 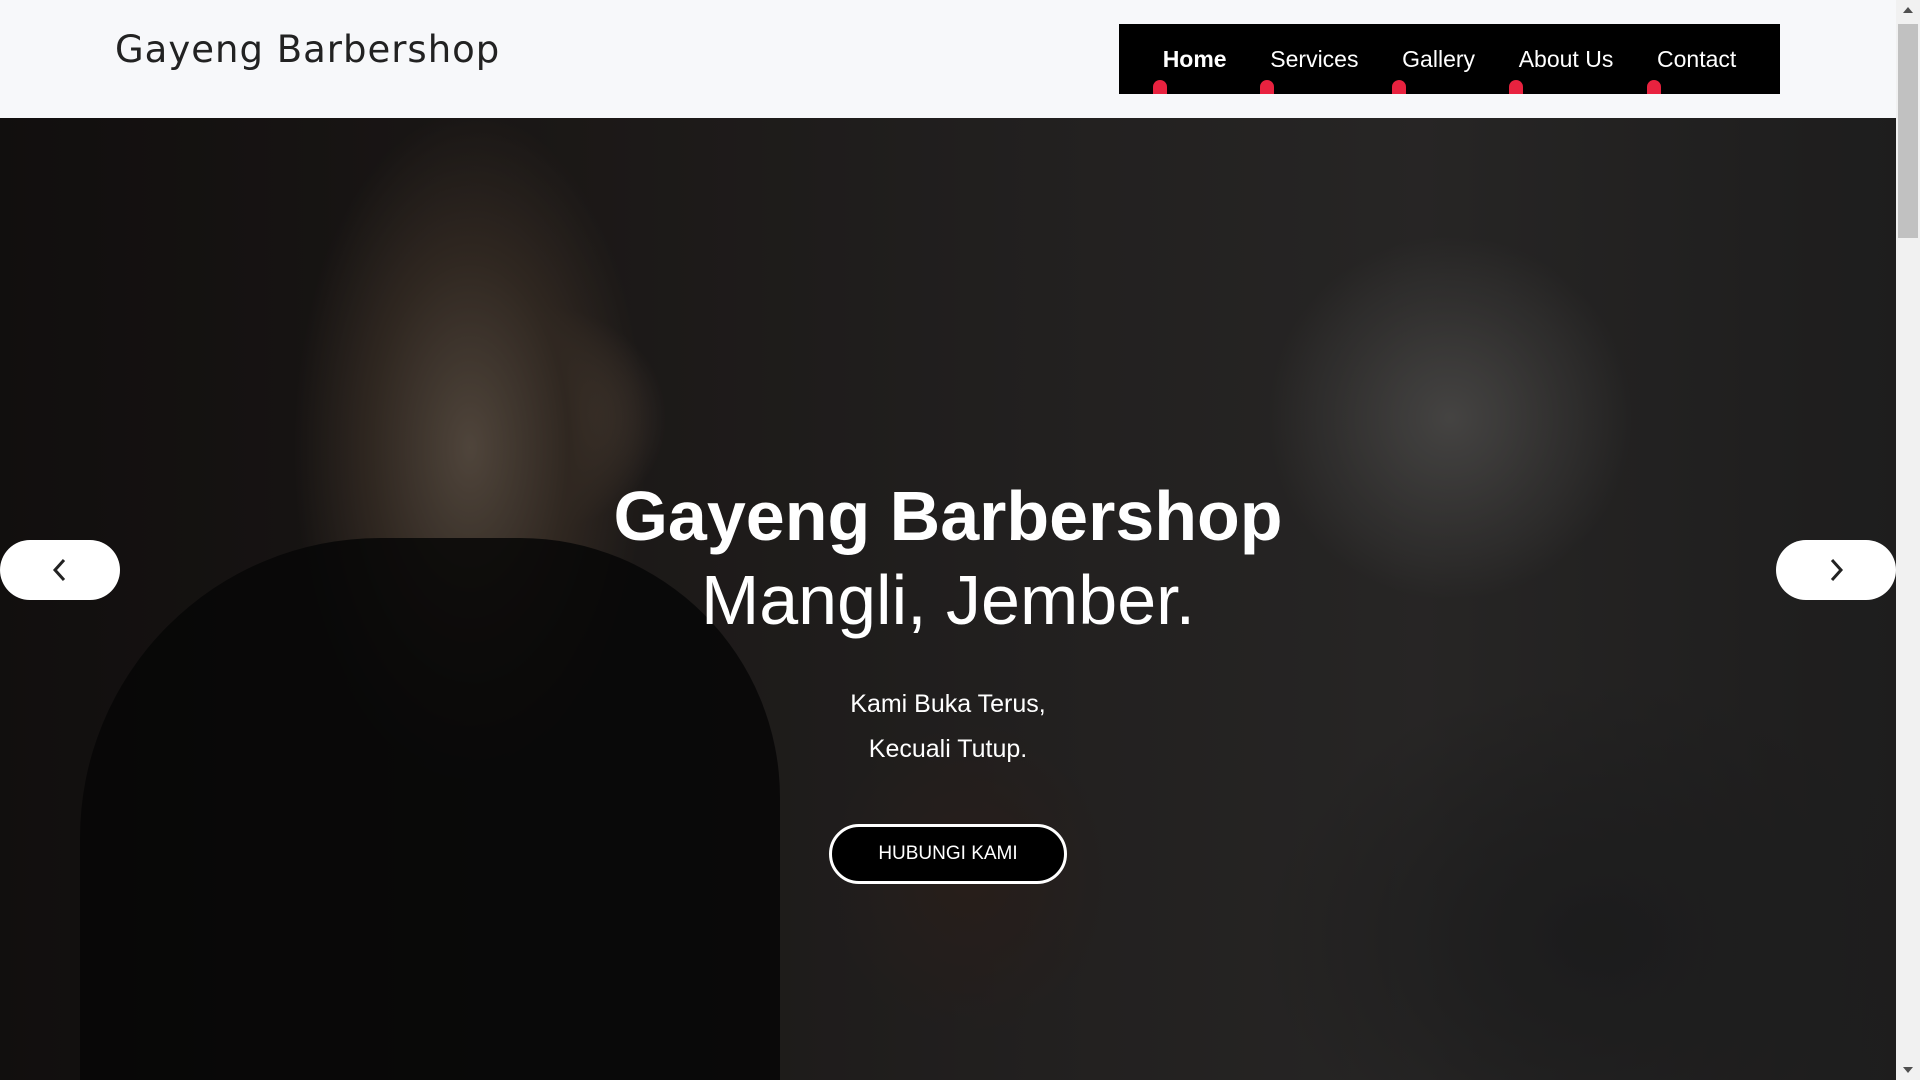 I want to click on nav-item-label: Contact, so click(x=1697, y=59).